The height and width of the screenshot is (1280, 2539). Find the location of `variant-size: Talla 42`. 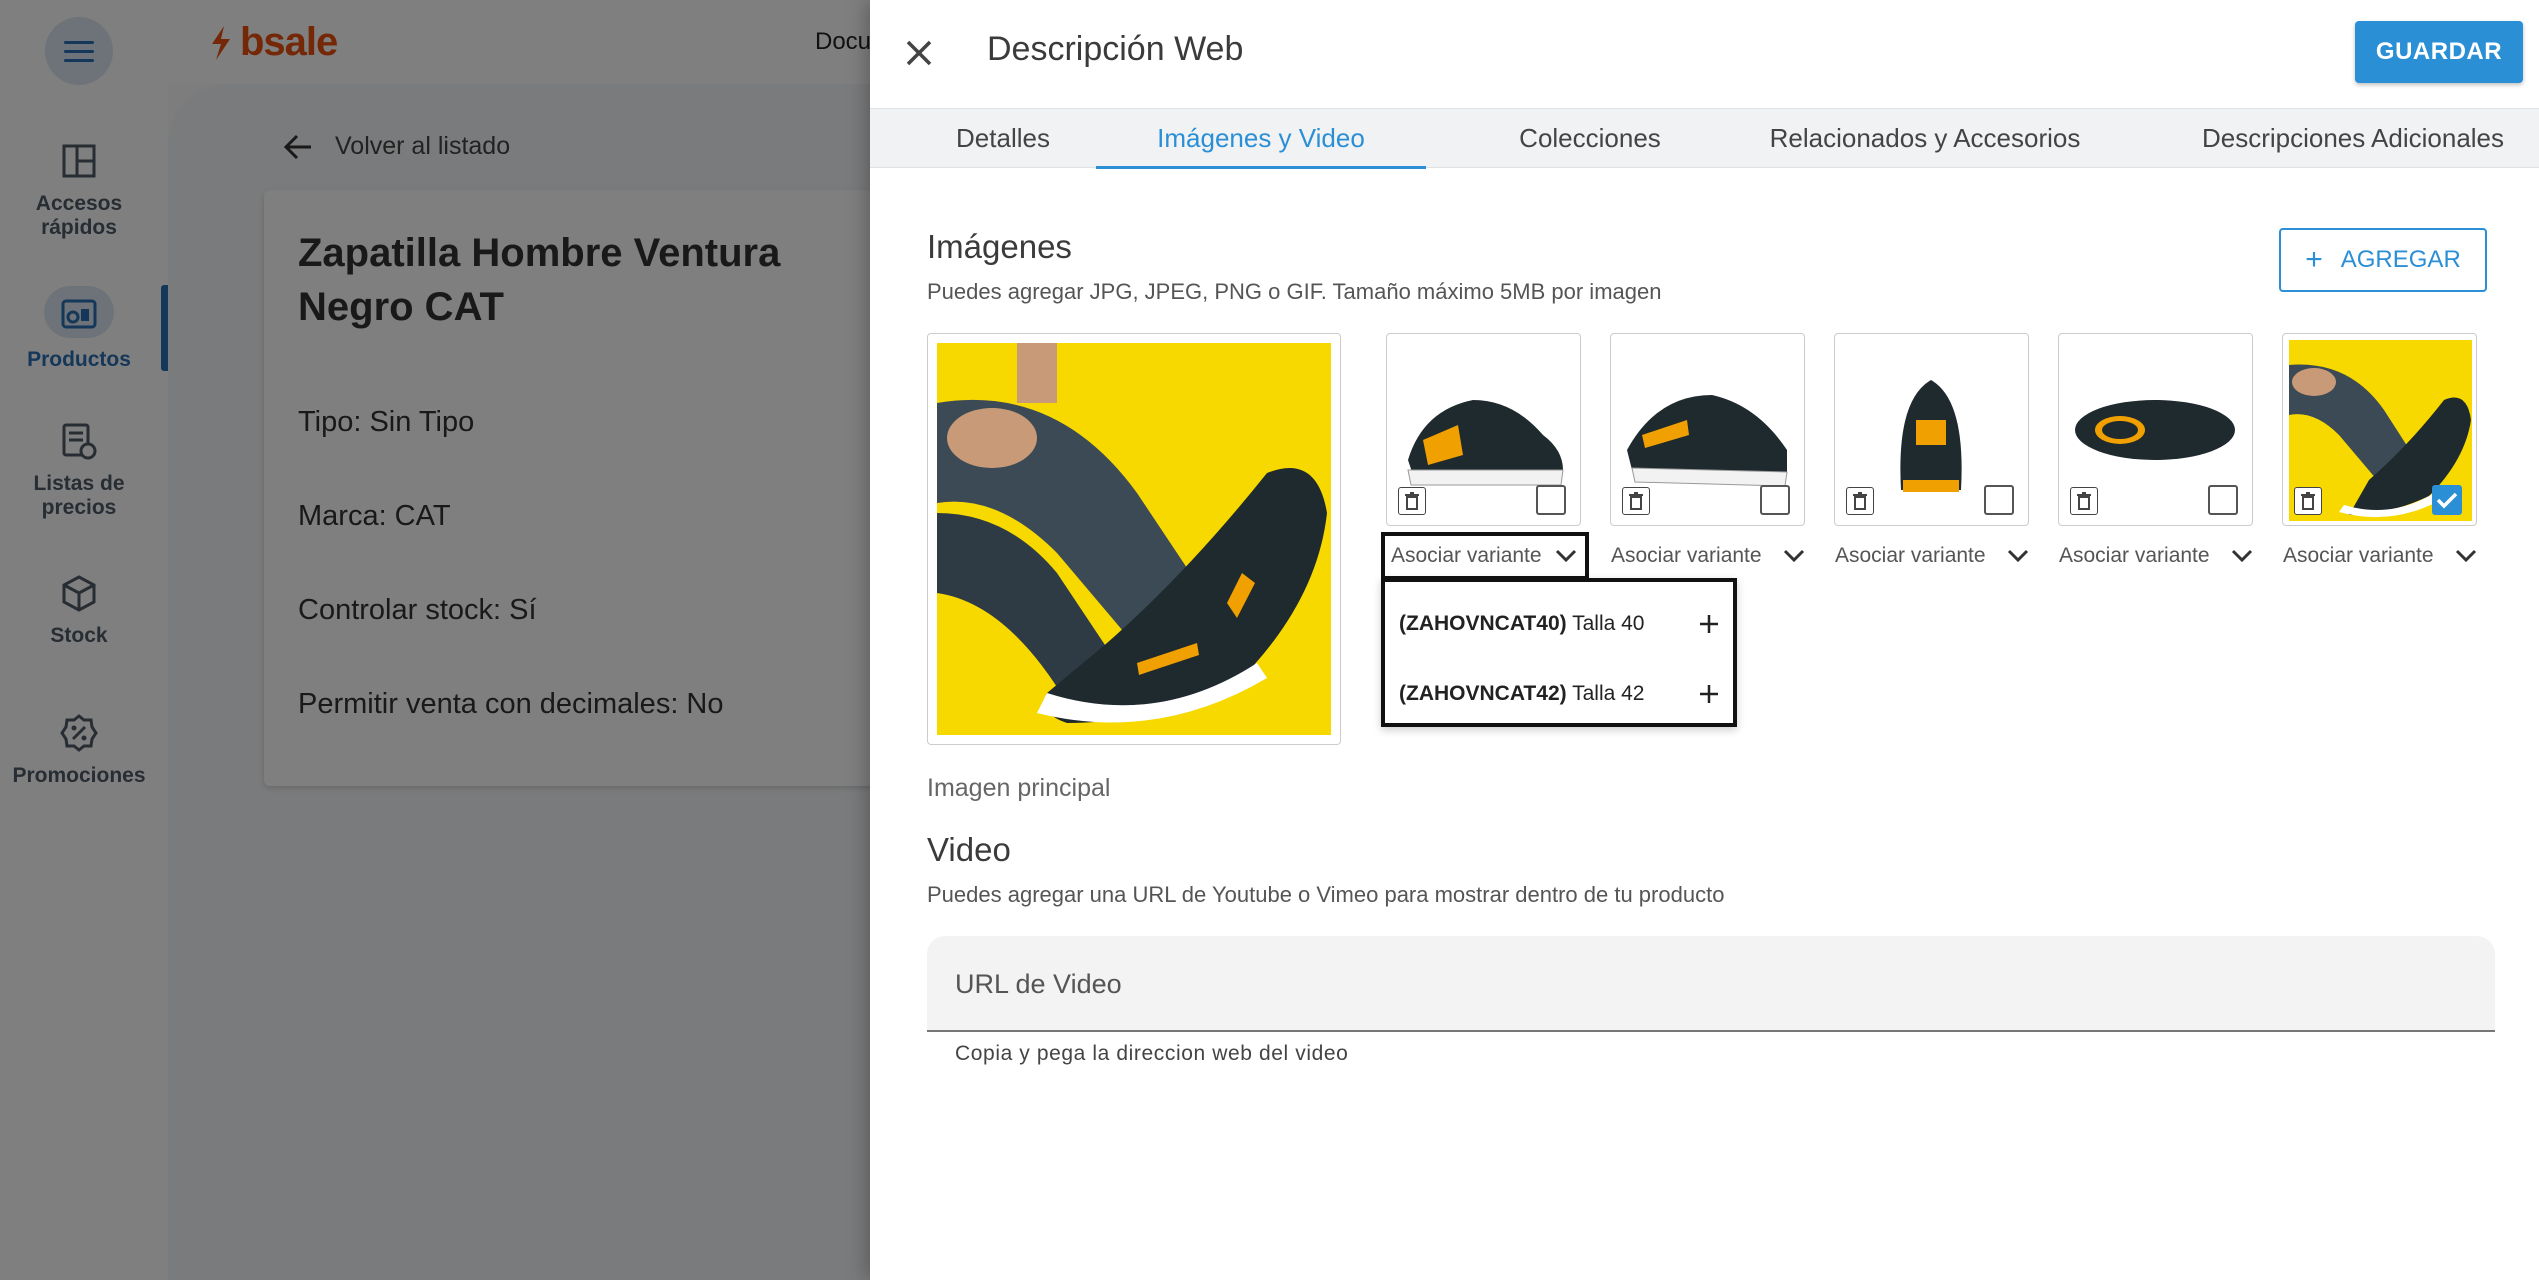

variant-size: Talla 42 is located at coordinates (1608, 693).